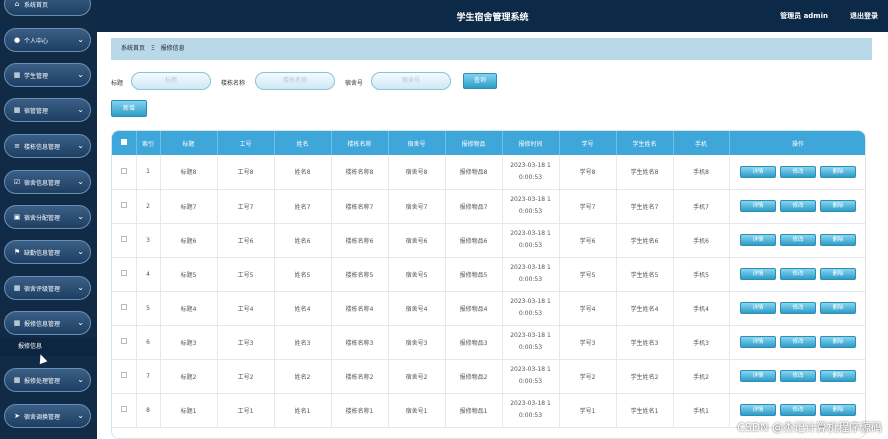 Image resolution: width=888 pixels, height=439 pixels. I want to click on table-cell-name: 姓名7, so click(303, 206).